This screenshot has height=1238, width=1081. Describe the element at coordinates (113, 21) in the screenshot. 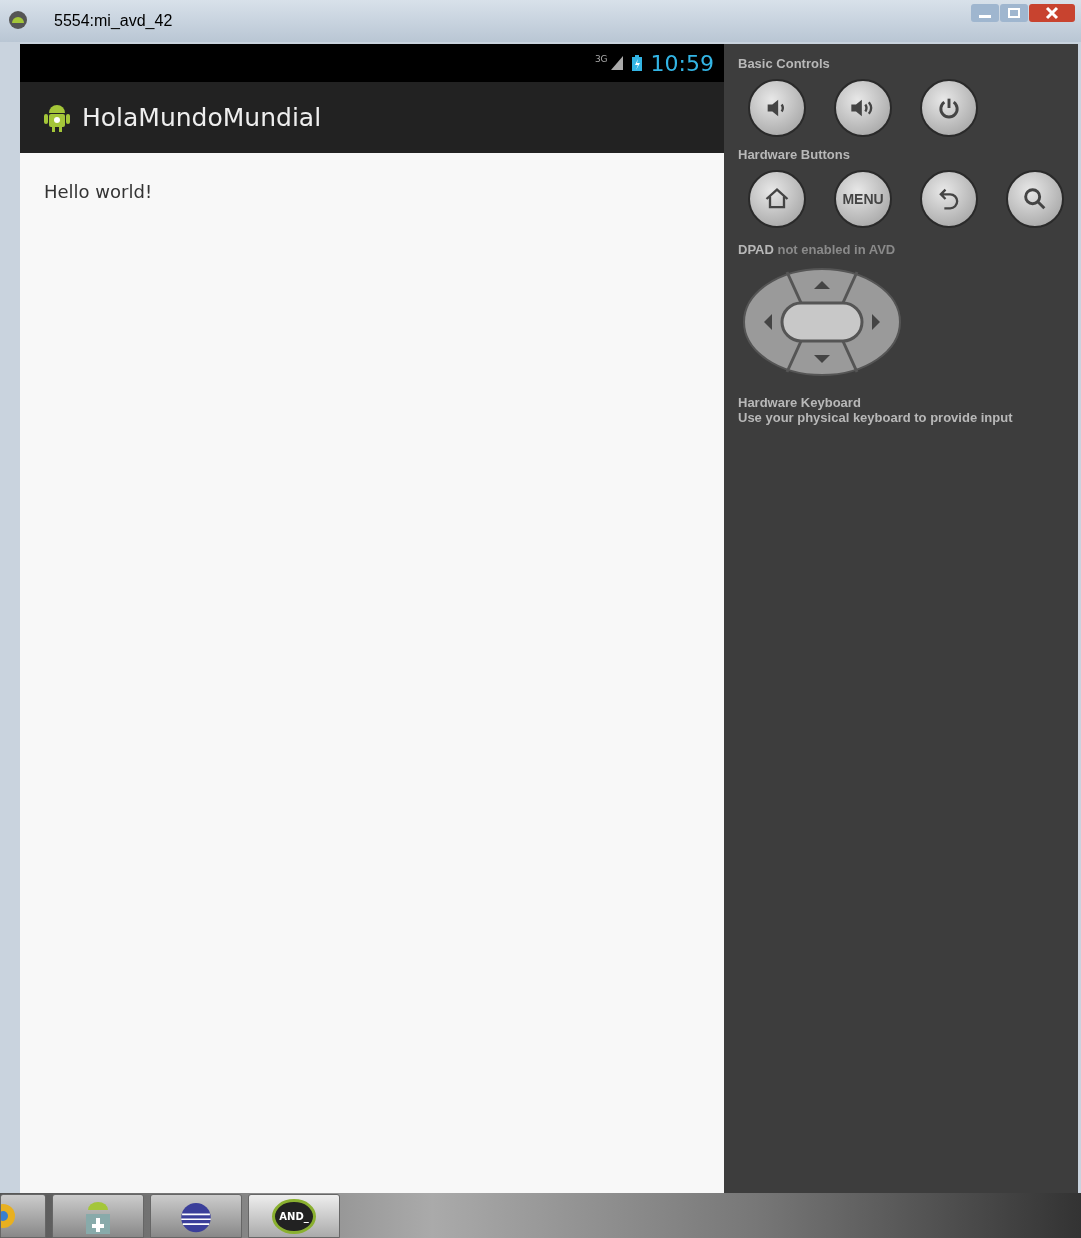

I see `window-title: 5554:mi_avd_42` at that location.